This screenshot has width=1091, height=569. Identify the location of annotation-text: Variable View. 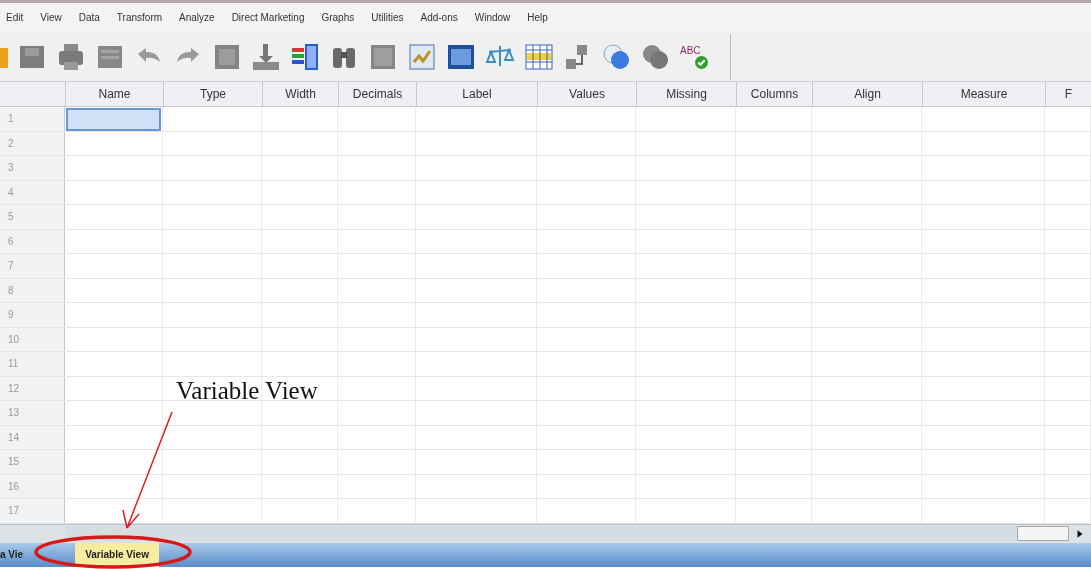
(247, 391).